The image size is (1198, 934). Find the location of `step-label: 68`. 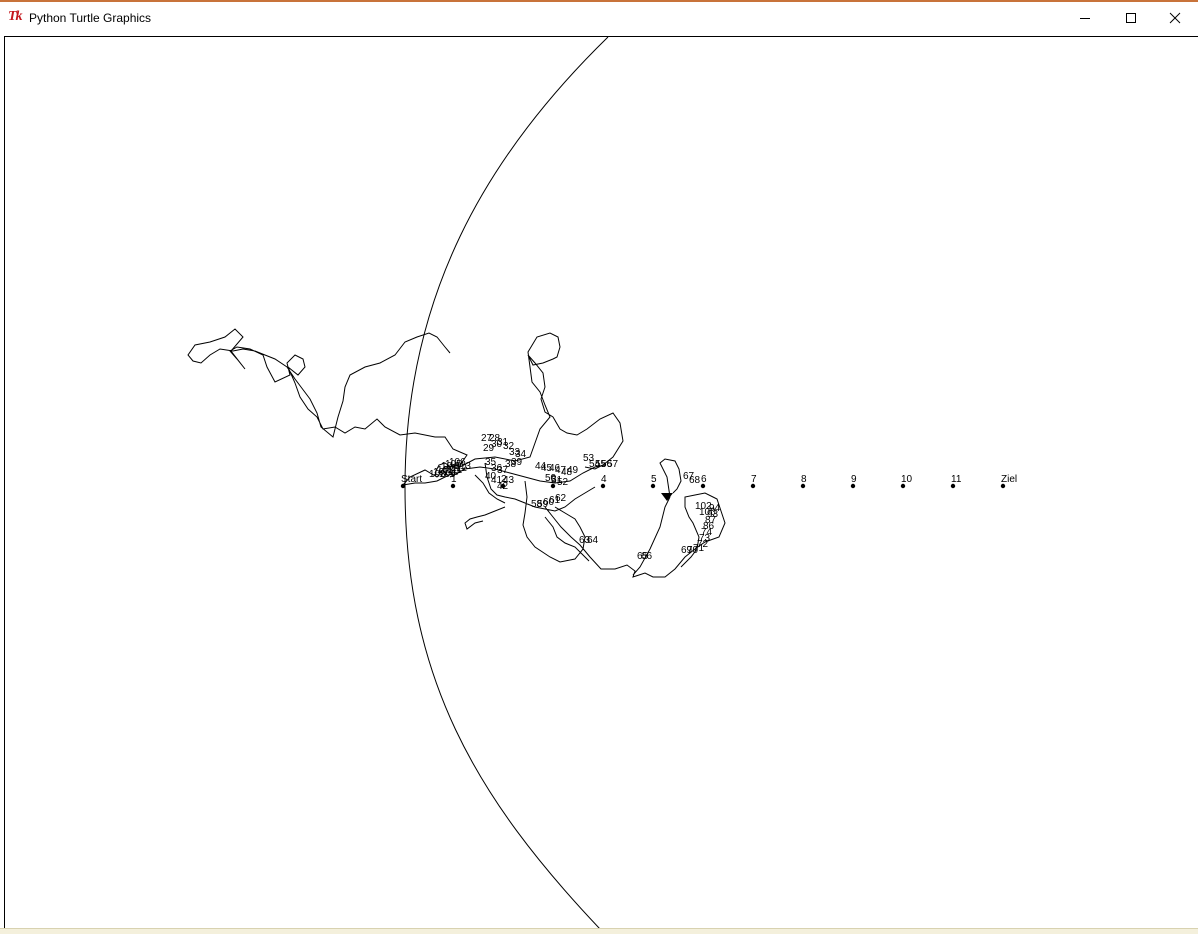

step-label: 68 is located at coordinates (695, 480).